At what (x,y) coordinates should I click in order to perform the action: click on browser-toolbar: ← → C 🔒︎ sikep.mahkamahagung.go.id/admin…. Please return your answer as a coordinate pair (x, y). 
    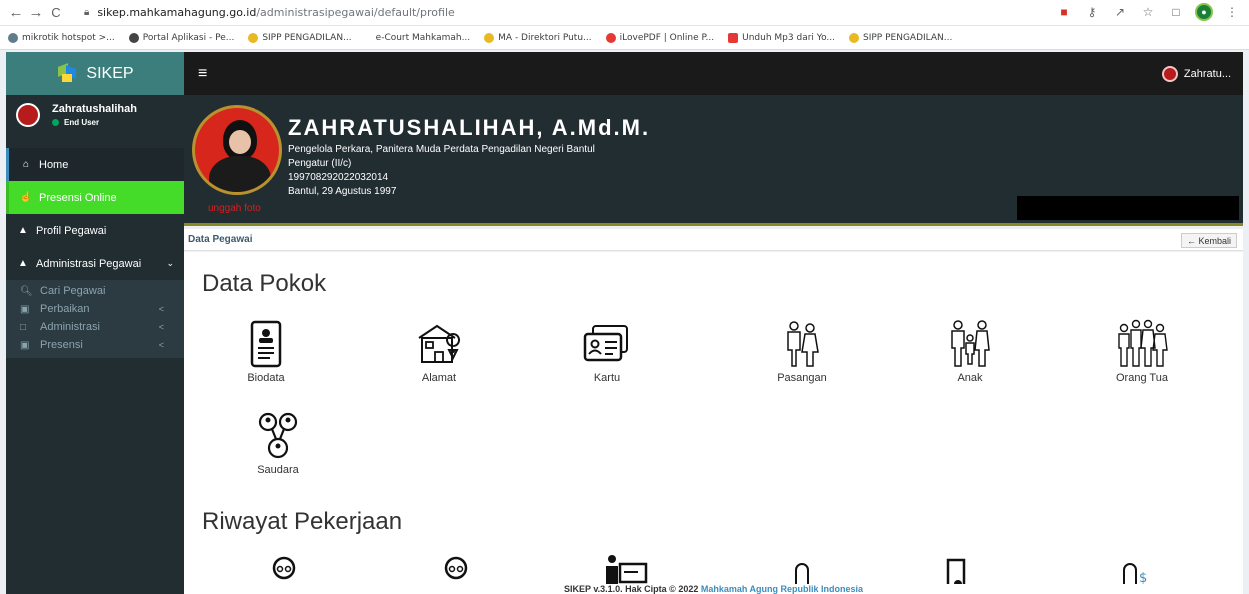
    Looking at the image, I should click on (624, 13).